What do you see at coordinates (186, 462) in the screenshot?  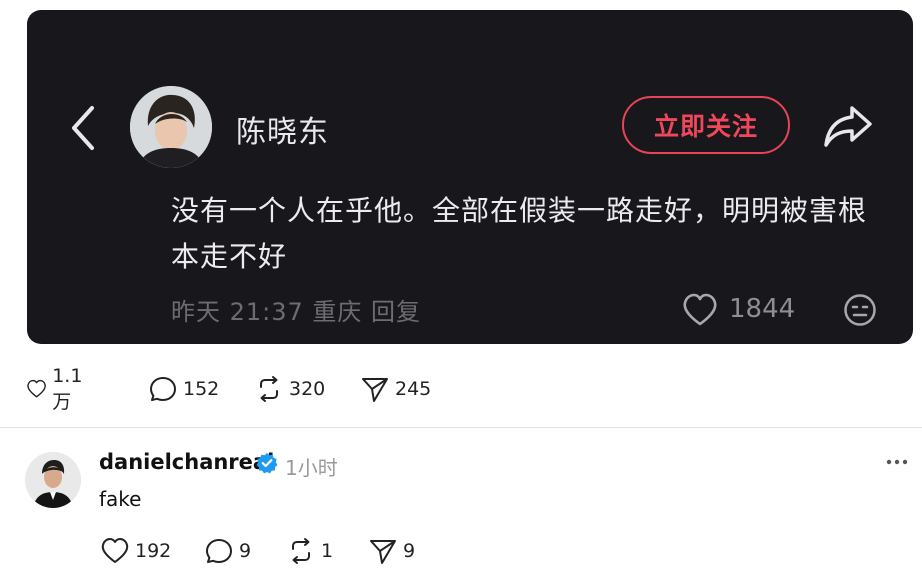 I see `reply-username: danielchanreal` at bounding box center [186, 462].